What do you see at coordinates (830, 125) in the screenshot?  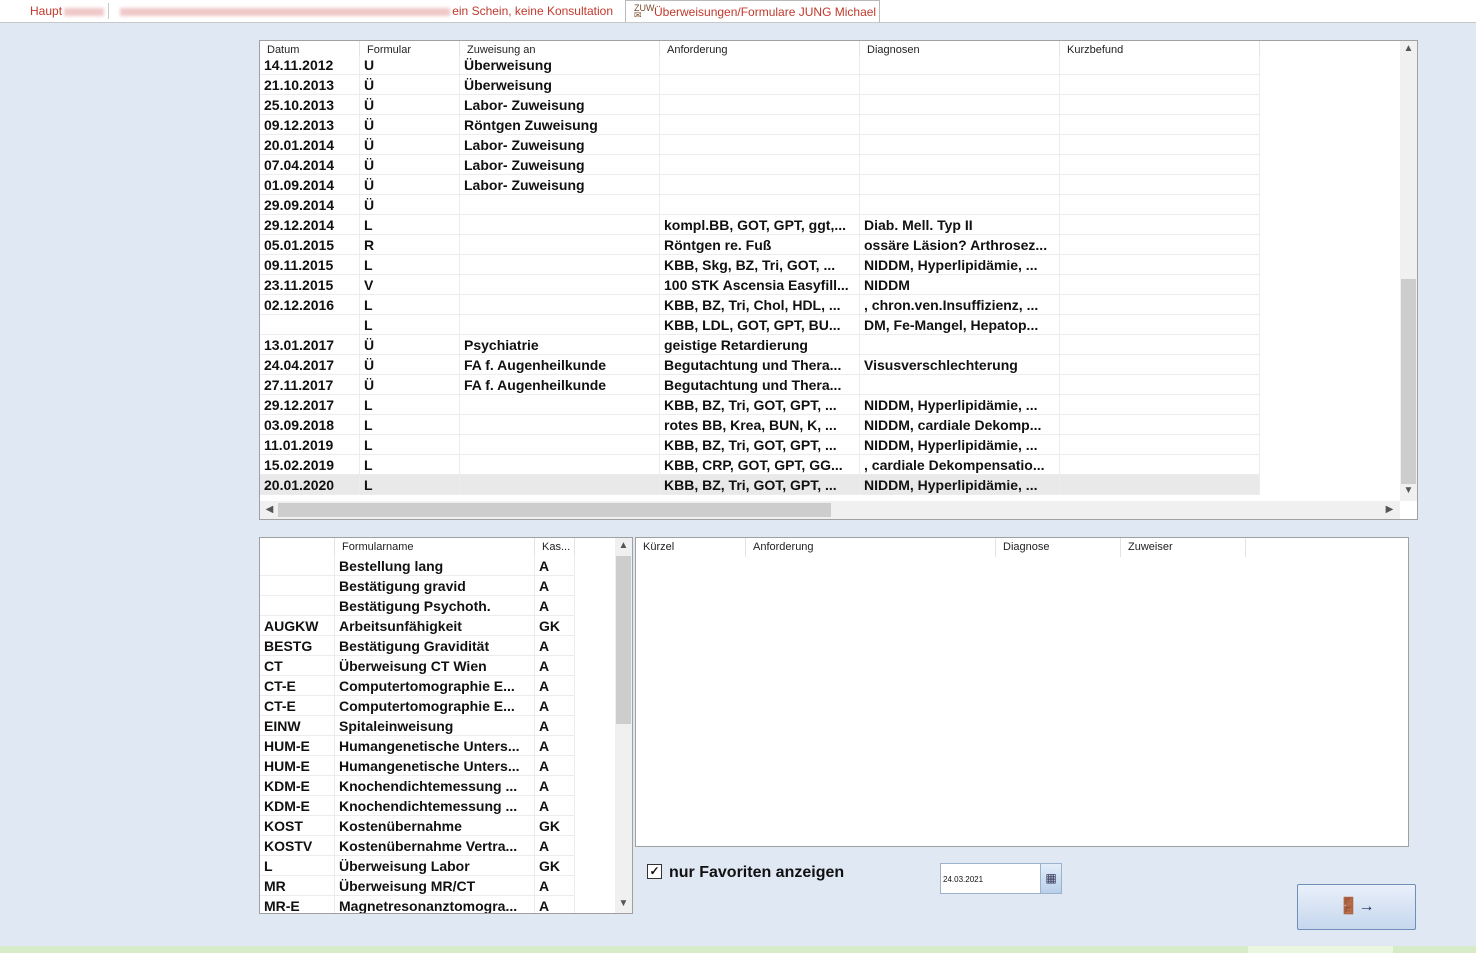 I see `table-row: 09.12.2013 Ü Röntgen Zuweisung` at bounding box center [830, 125].